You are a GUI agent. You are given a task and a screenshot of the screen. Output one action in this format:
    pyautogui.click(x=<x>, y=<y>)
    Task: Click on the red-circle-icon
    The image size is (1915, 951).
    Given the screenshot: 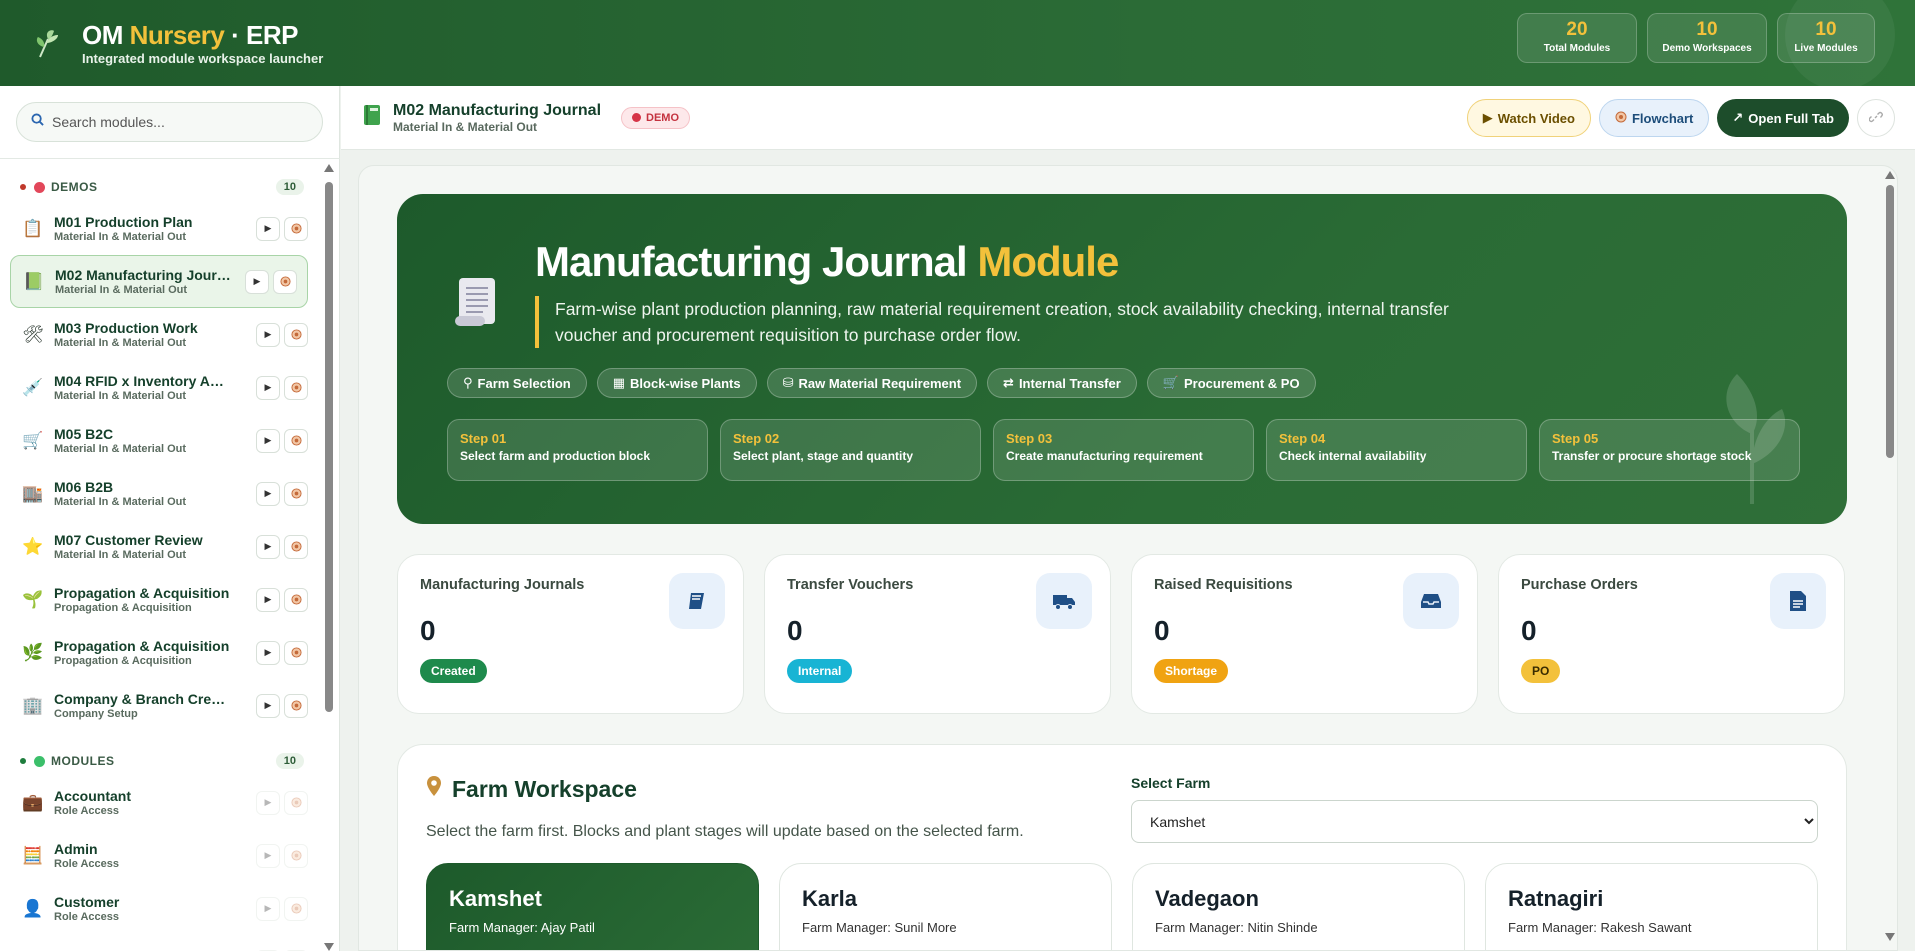 What is the action you would take?
    pyautogui.click(x=39, y=187)
    